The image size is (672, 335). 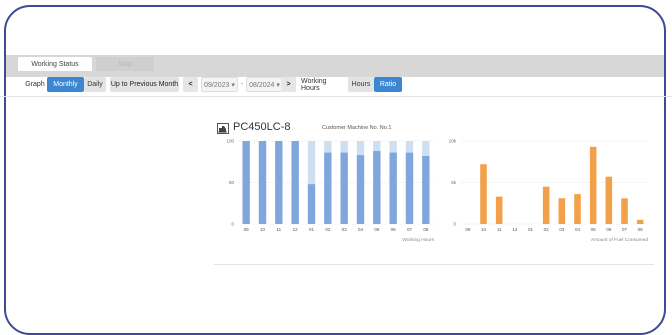 I want to click on hours-button: Hours, so click(x=361, y=84).